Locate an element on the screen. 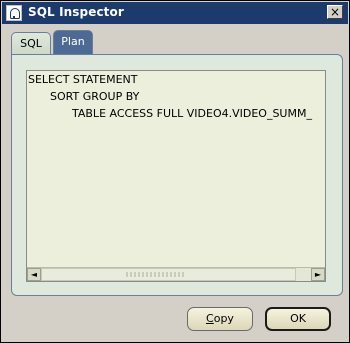  copy-button: Copy is located at coordinates (220, 319).